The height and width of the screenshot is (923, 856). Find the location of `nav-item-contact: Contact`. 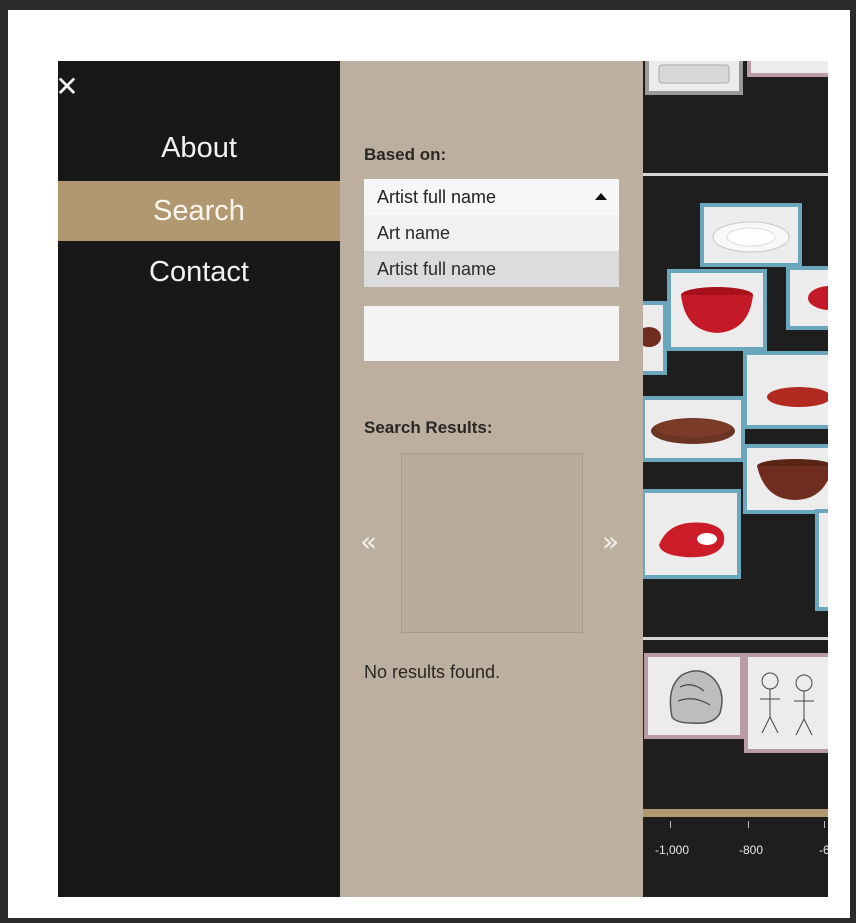

nav-item-contact: Contact is located at coordinates (199, 272).